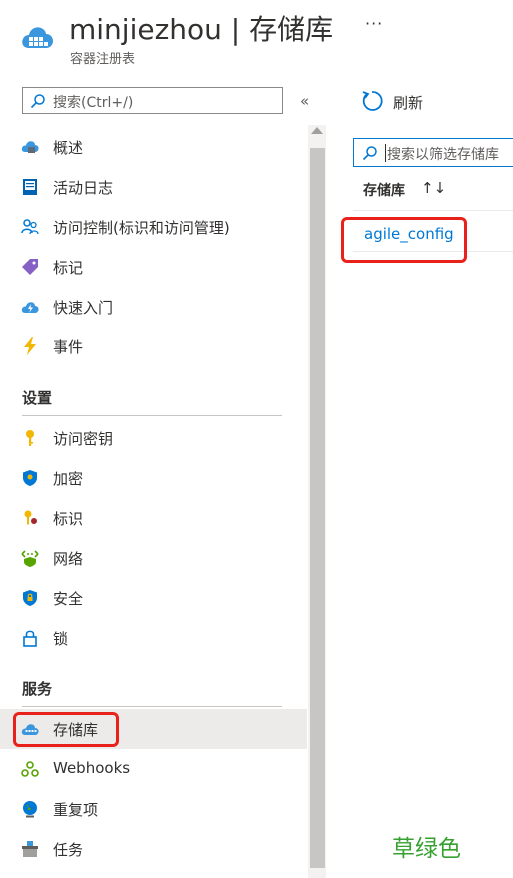 The height and width of the screenshot is (878, 513). What do you see at coordinates (30, 809) in the screenshot?
I see `globe-icon` at bounding box center [30, 809].